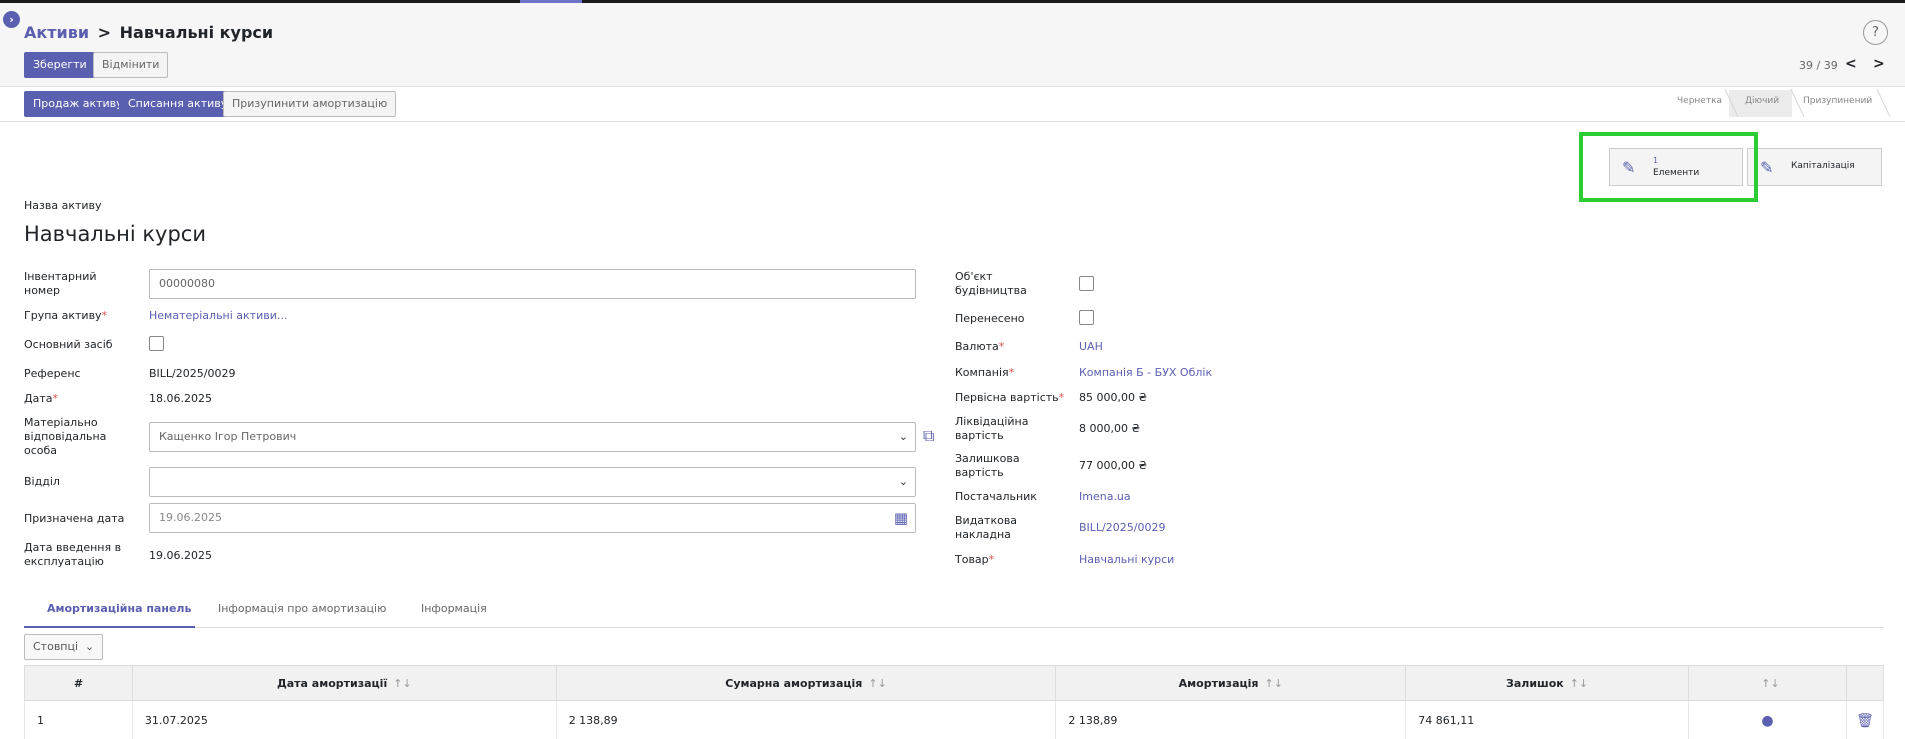  I want to click on col-number: #, so click(78, 683).